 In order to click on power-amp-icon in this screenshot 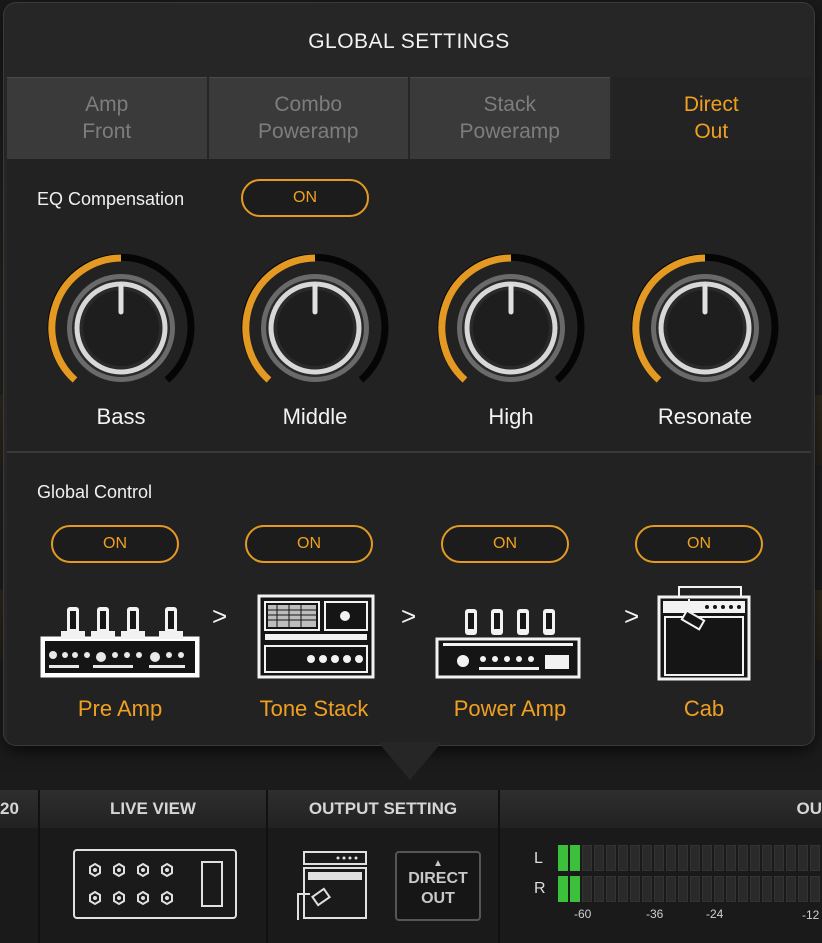, I will do `click(508, 644)`.